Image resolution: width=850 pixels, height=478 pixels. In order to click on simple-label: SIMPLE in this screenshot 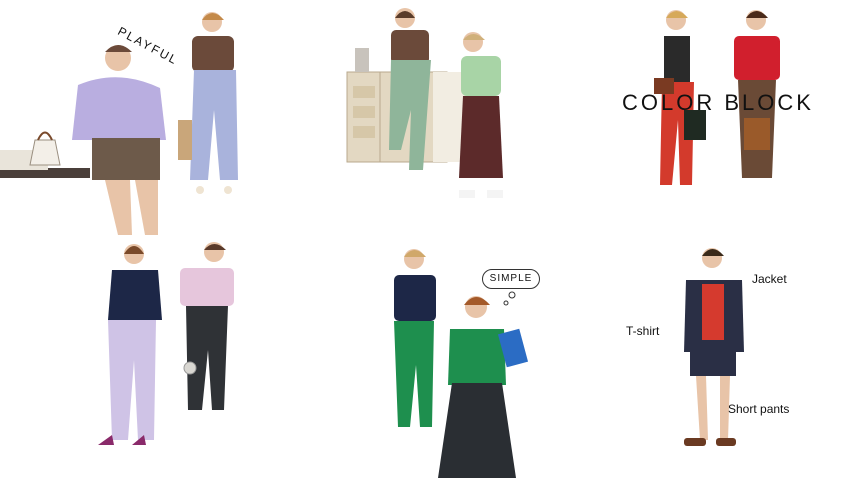, I will do `click(511, 278)`.